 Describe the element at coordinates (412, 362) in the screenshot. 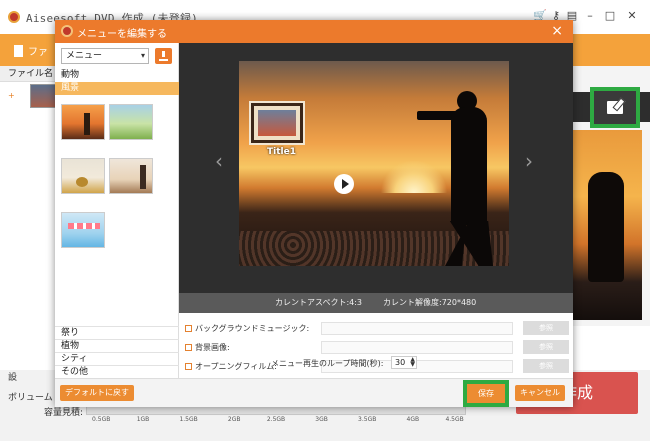

I see `spin-arrows-icon: ▲ ▼` at that location.